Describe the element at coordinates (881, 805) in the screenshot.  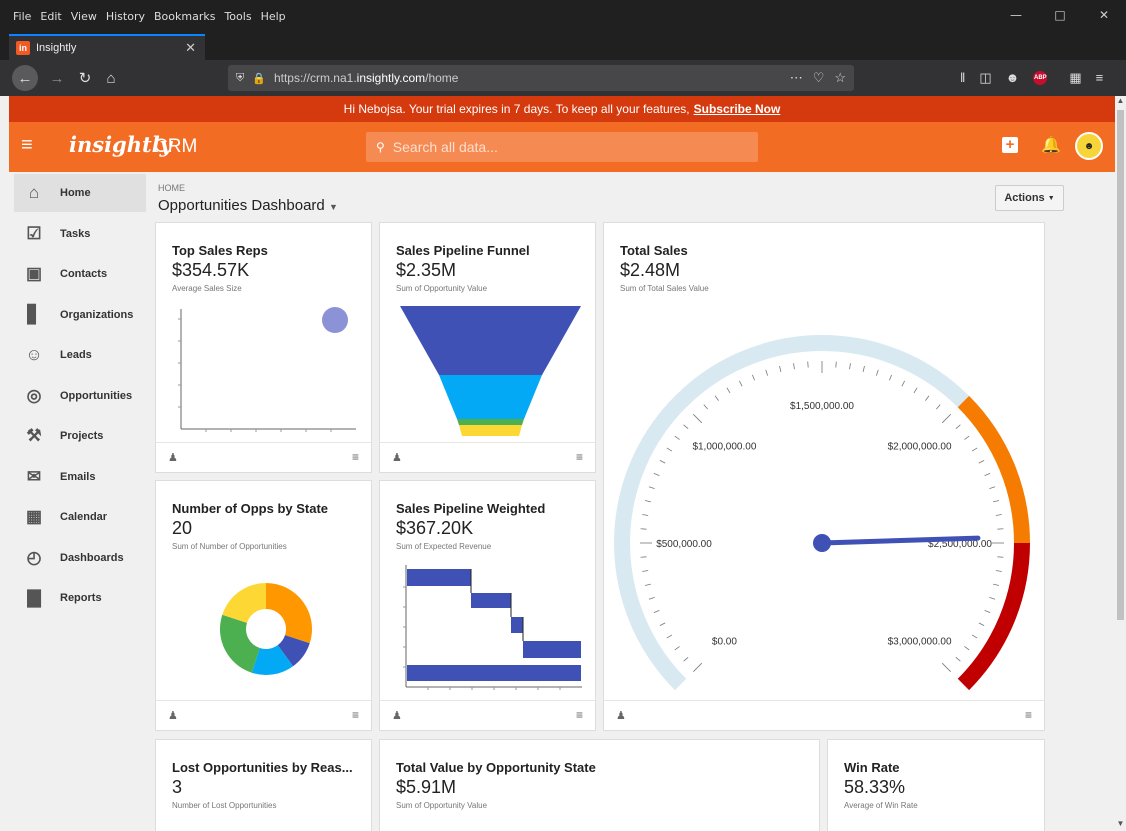
I see `card-subtitle: Average of Win Rate` at that location.